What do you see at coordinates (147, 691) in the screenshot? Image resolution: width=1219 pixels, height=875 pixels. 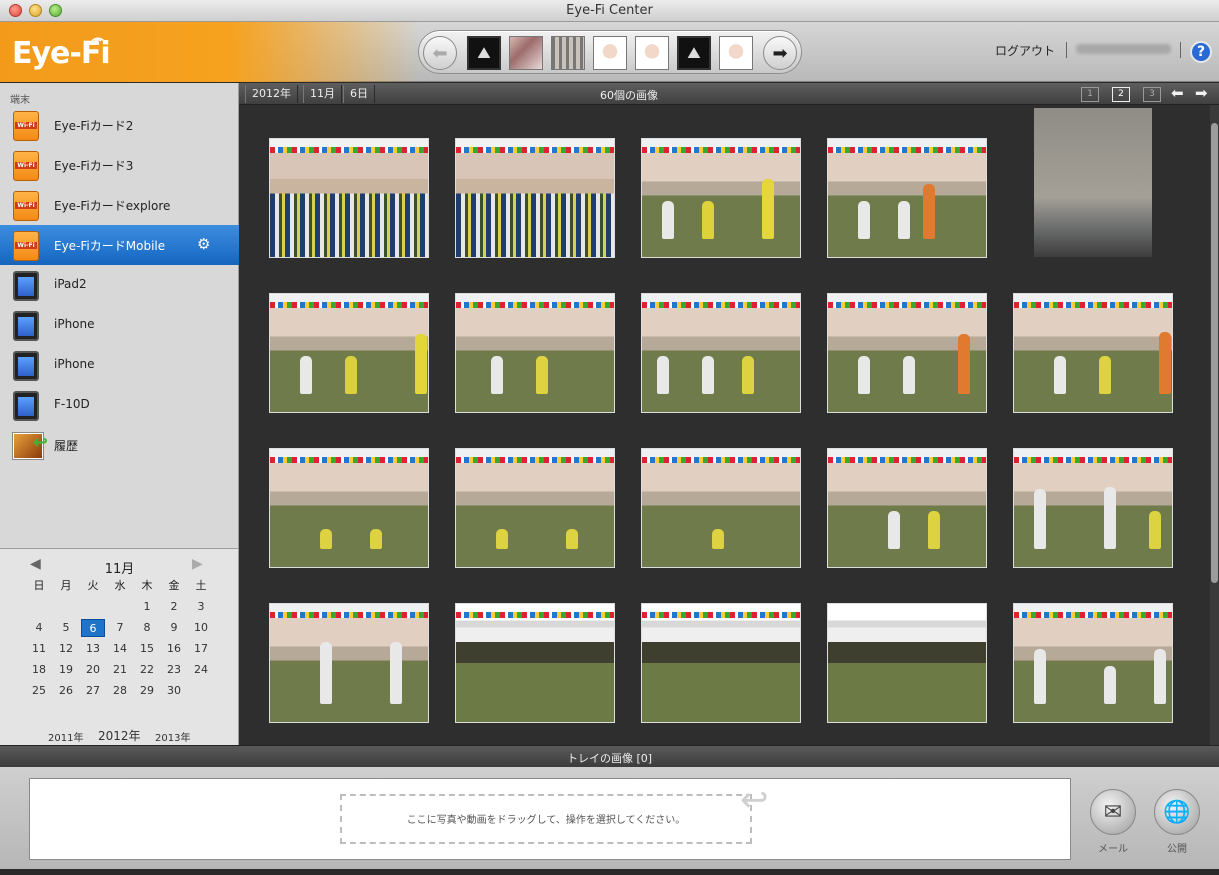 I see `calendar-day: 29` at bounding box center [147, 691].